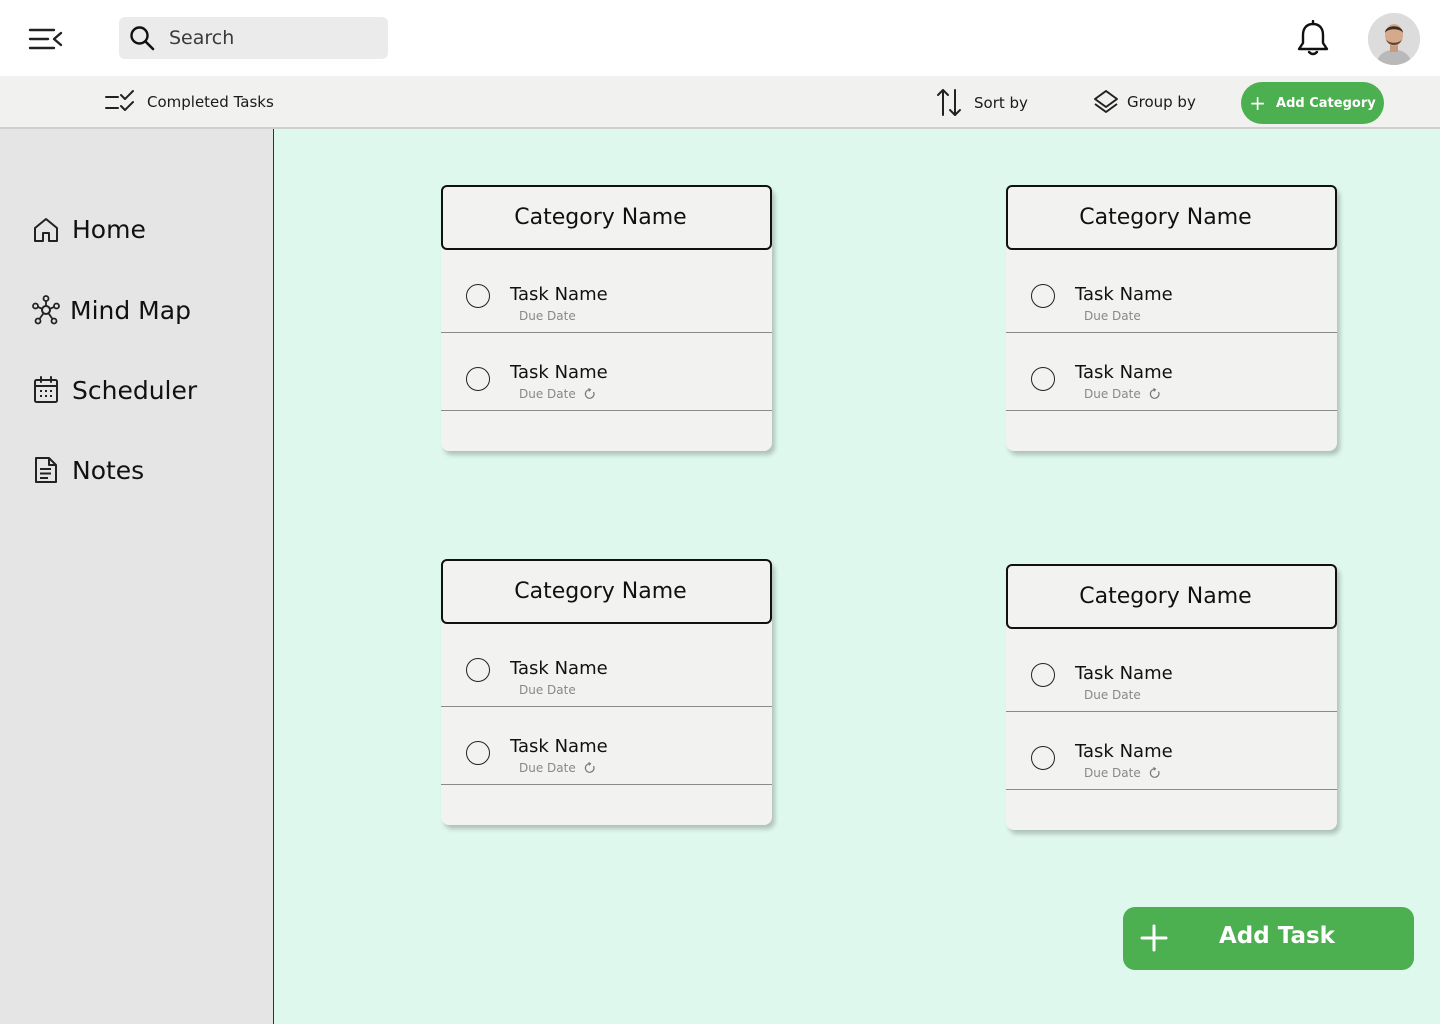  I want to click on sort-arrows-icon, so click(949, 102).